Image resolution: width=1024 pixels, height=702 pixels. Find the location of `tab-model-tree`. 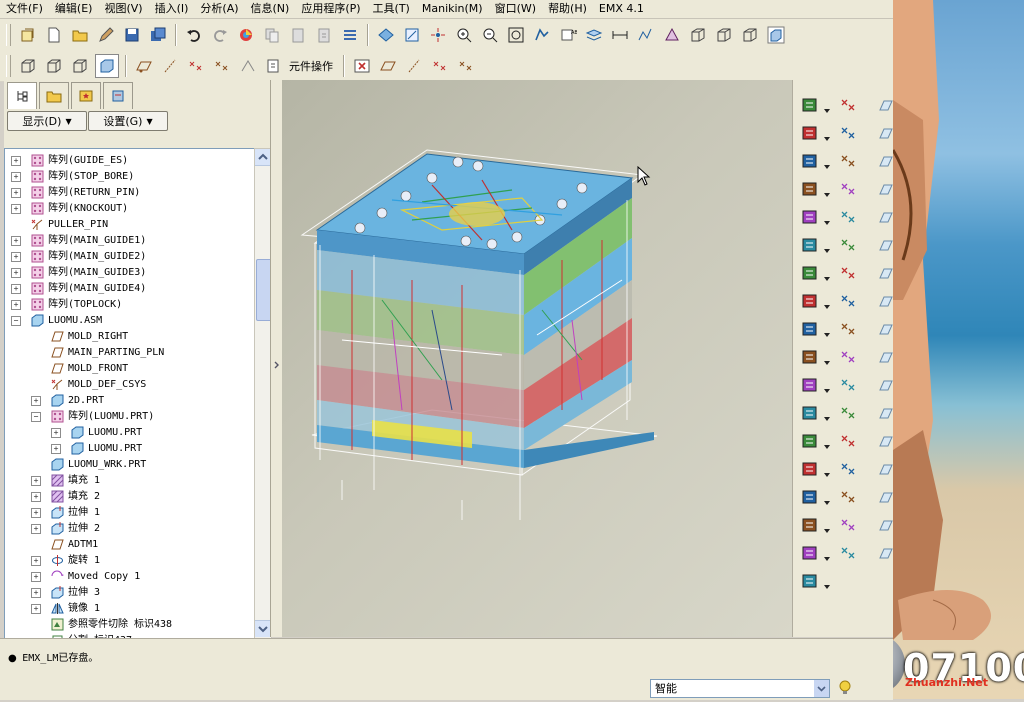

tab-model-tree is located at coordinates (22, 95).